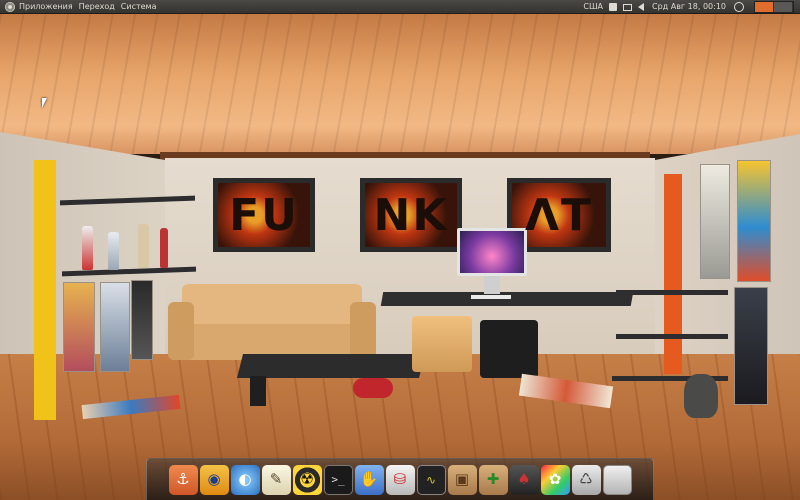 This screenshot has width=800, height=500. I want to click on wallpaper-shelf, so click(672, 336).